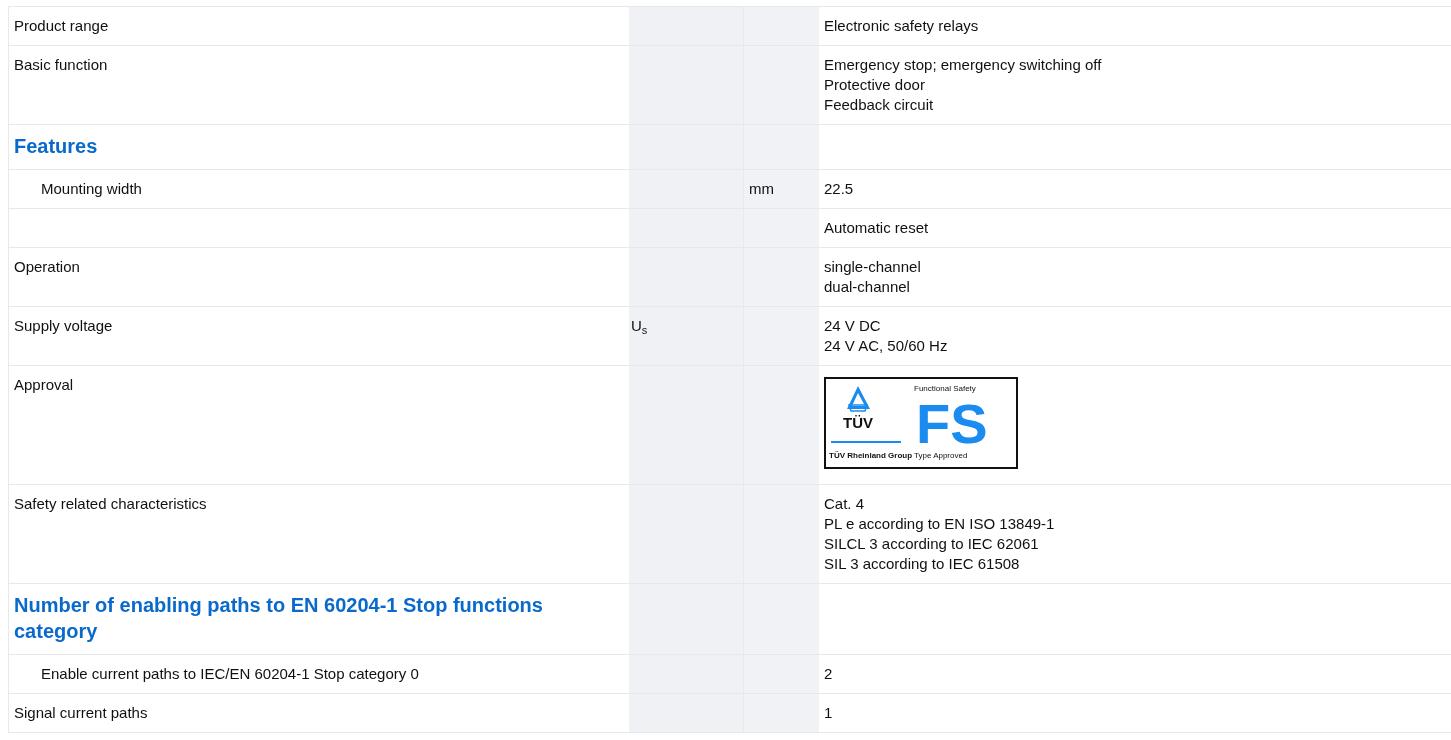 This screenshot has width=1451, height=740. I want to click on value-text: 22.5, so click(839, 189).